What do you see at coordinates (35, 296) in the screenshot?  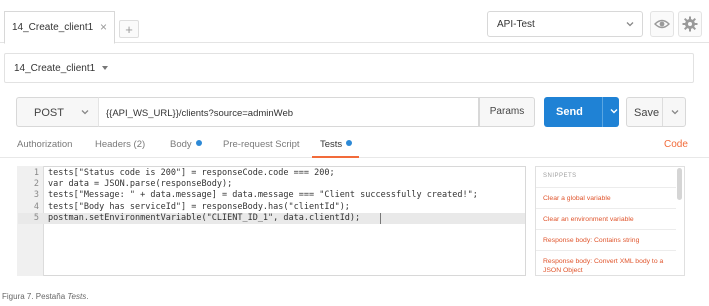 I see `caption-prefix: Figura 7. Pestaña` at bounding box center [35, 296].